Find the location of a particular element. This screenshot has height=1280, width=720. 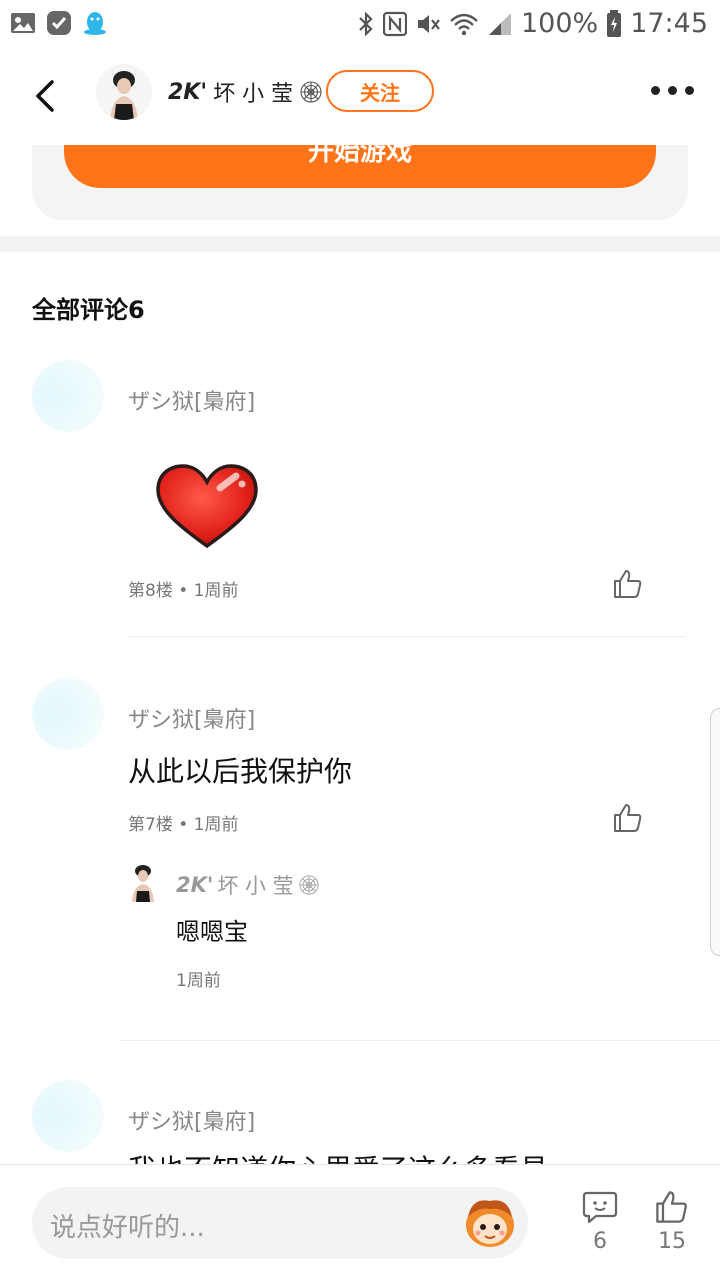

nfc-icon is located at coordinates (394, 23).